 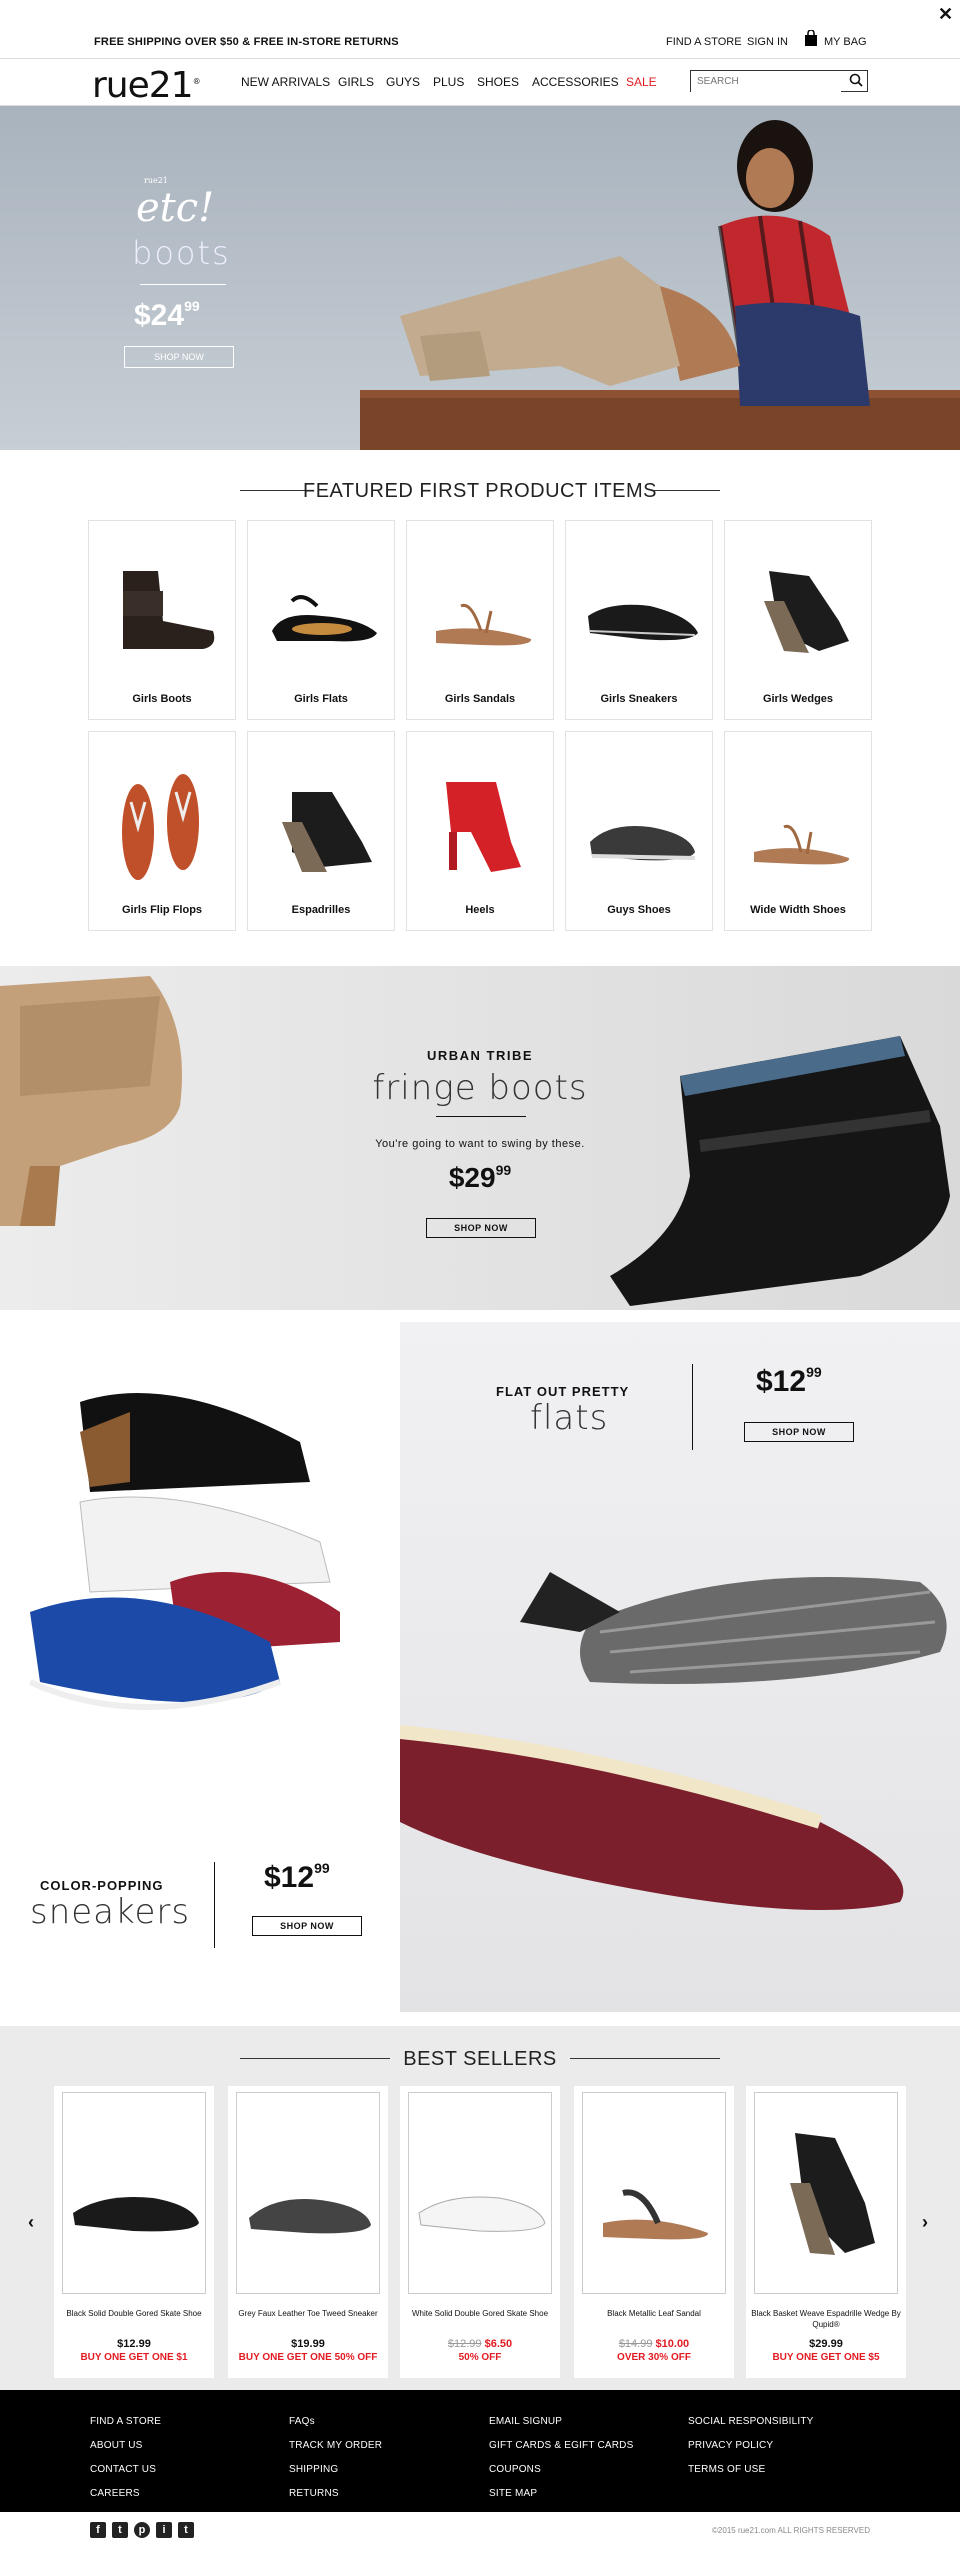 What do you see at coordinates (798, 699) in the screenshot?
I see `product-label: Girls Wedges` at bounding box center [798, 699].